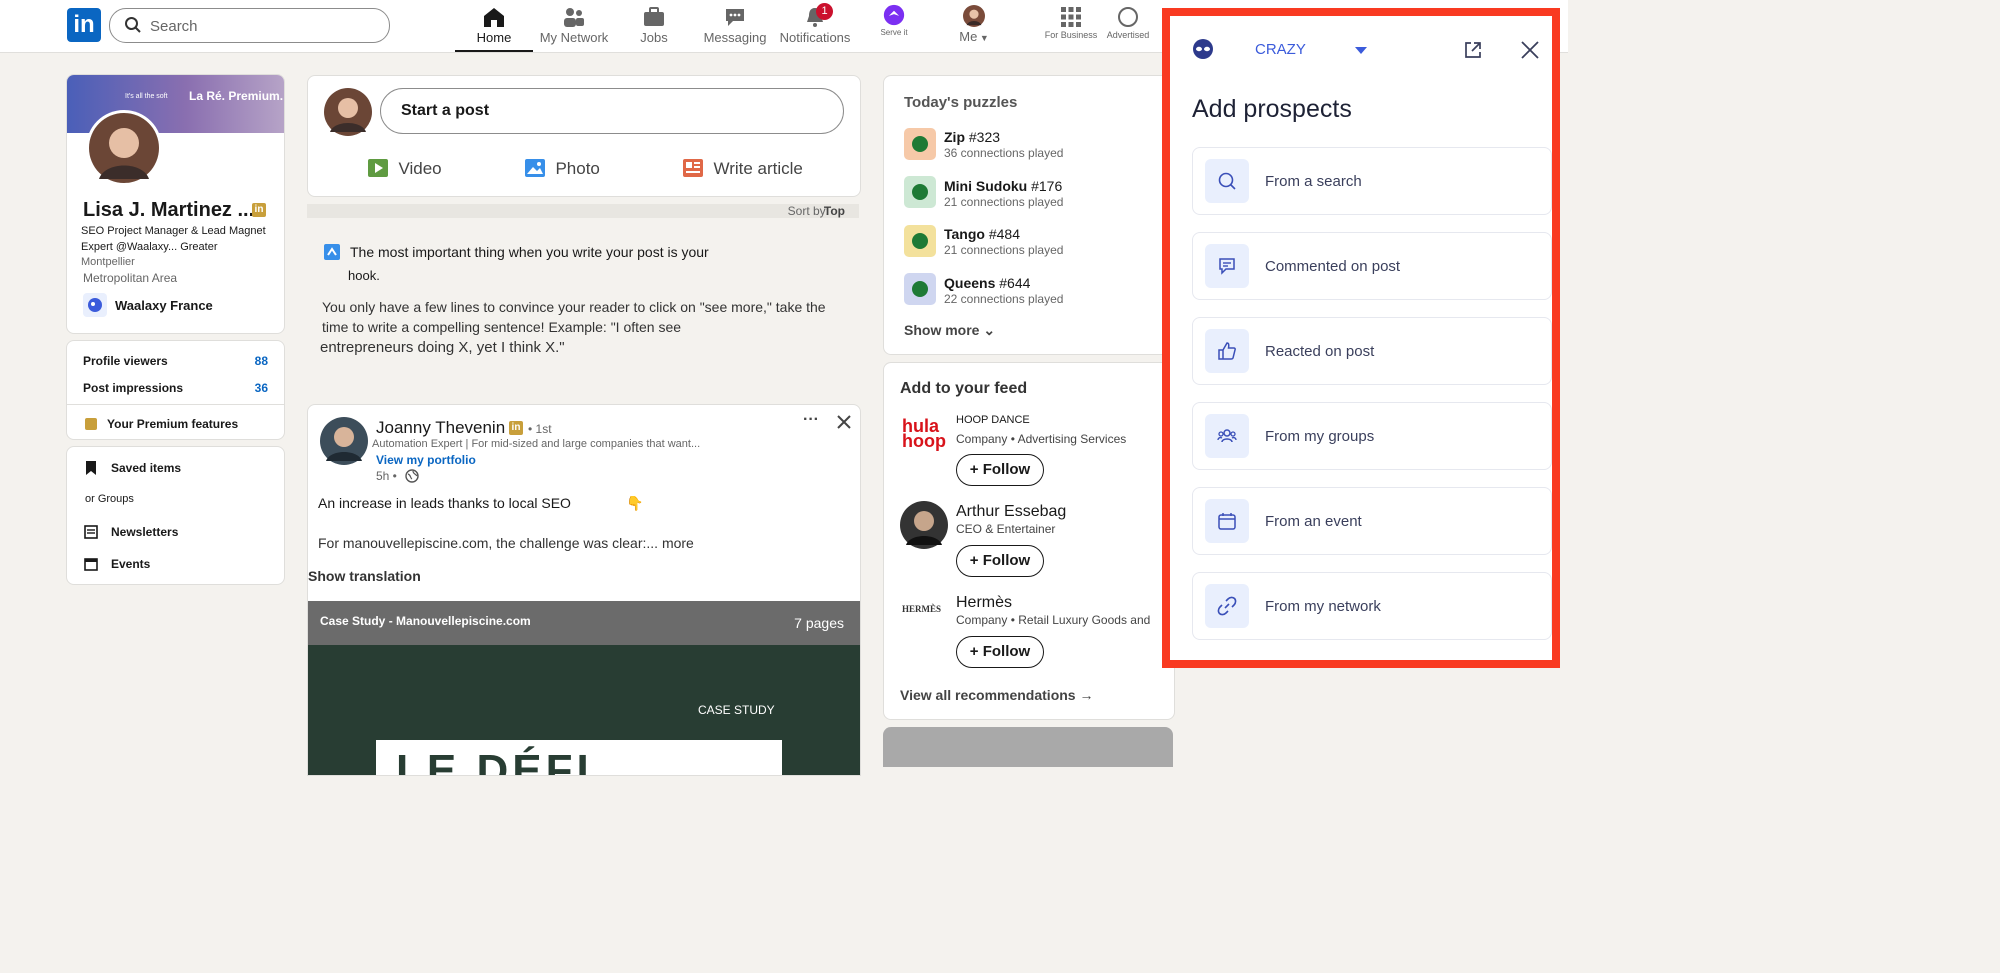  I want to click on feed-item-name: Hermès, so click(984, 603).